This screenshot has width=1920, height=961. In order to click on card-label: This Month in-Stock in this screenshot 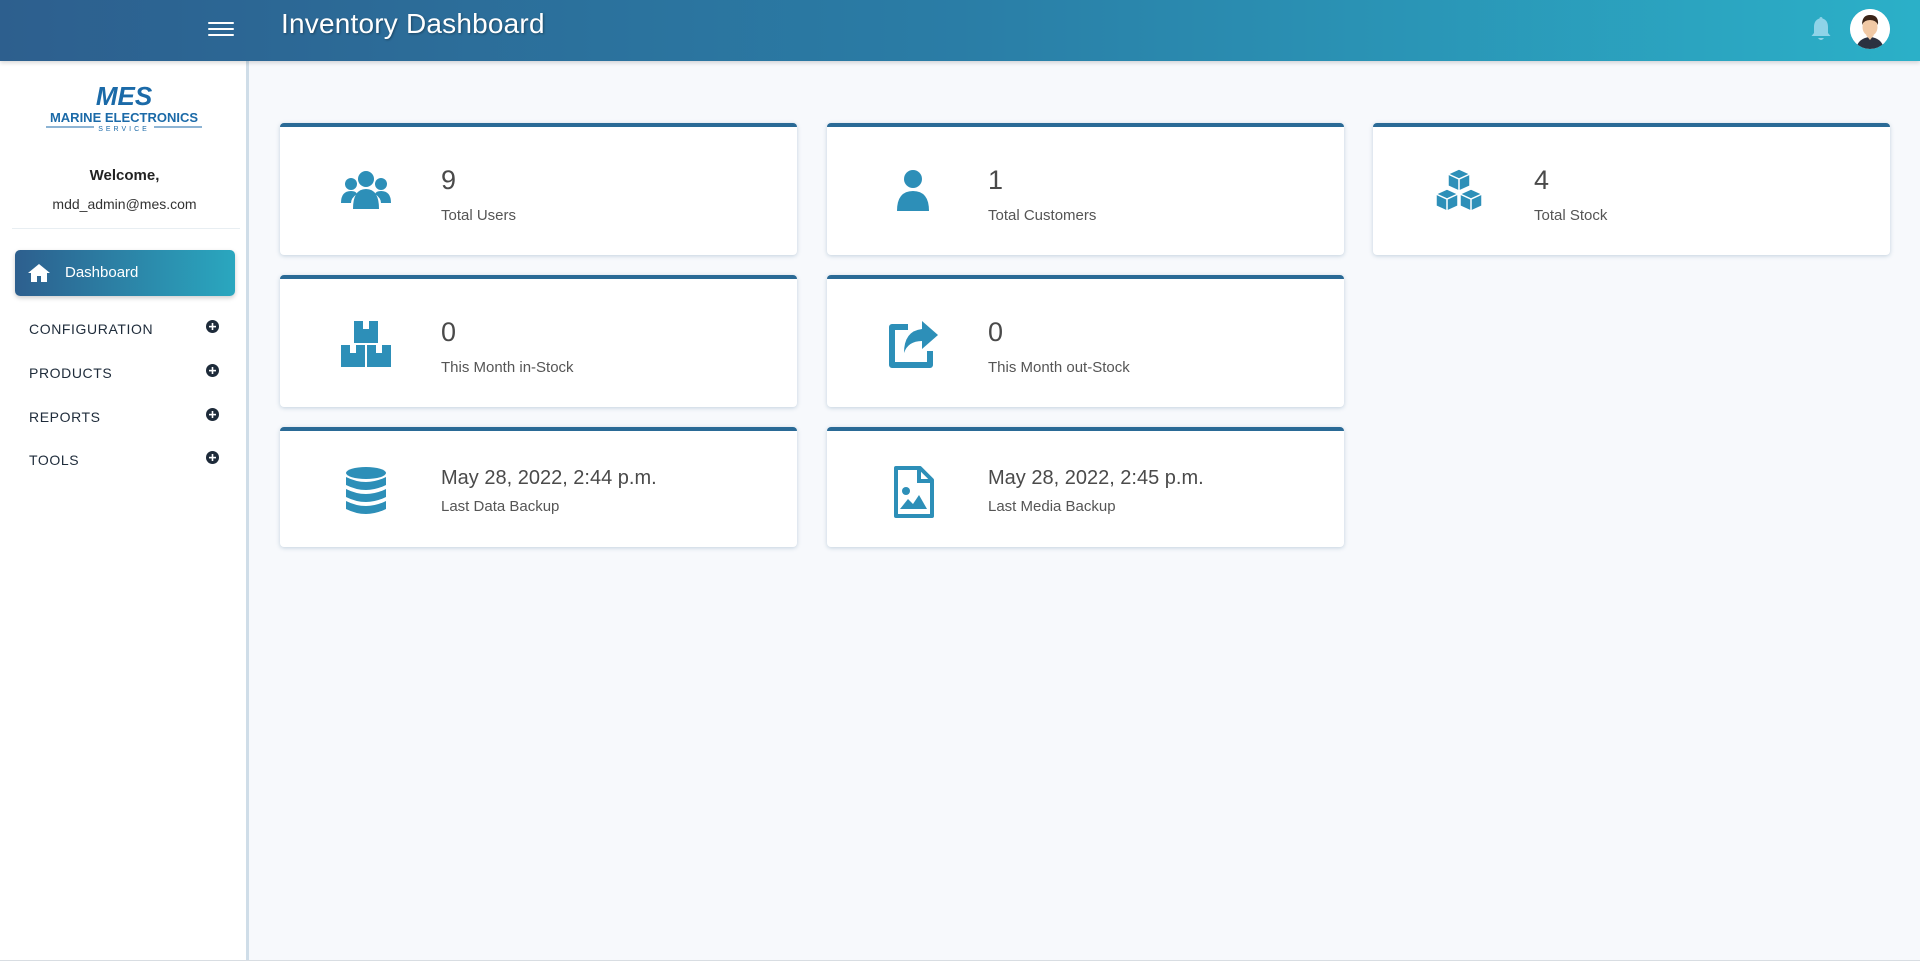, I will do `click(507, 367)`.